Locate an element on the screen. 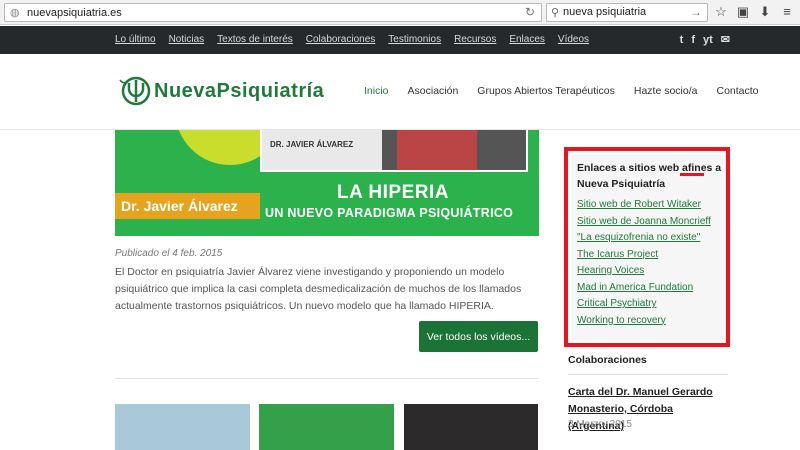  facebook-icon: f is located at coordinates (693, 40).